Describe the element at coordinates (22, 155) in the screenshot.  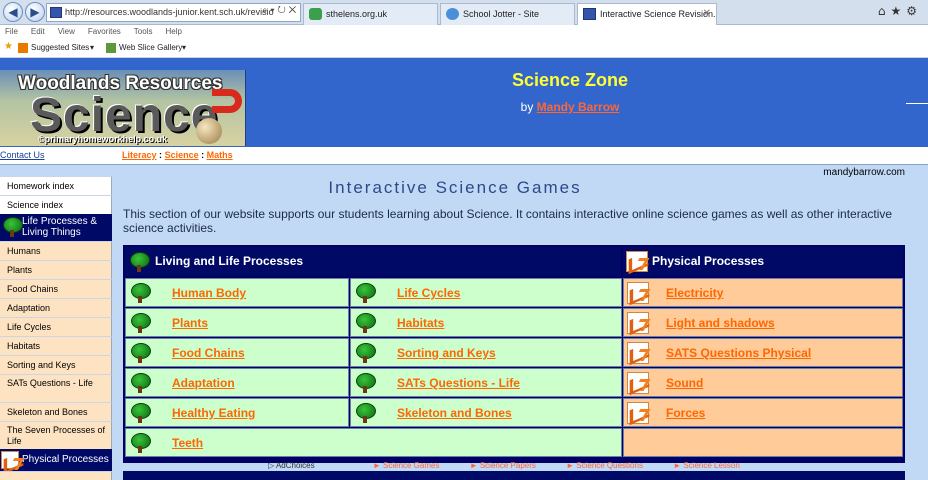
I see `contact-us-link: Contact Us` at that location.